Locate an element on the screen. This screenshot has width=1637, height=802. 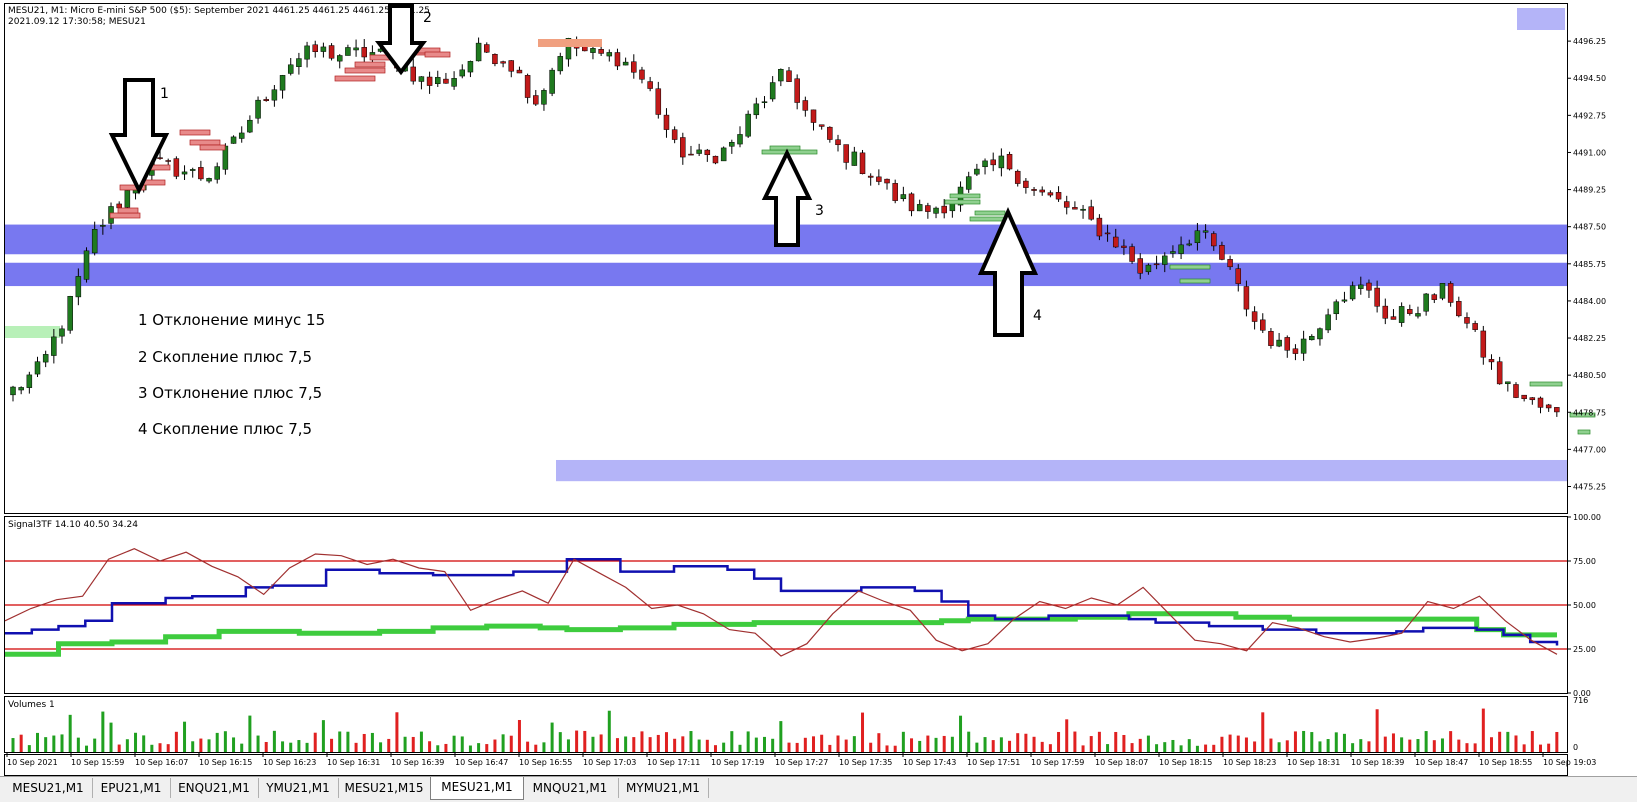
symbol-tab-ymu21-m1: YMU21,M1 is located at coordinates (298, 788).